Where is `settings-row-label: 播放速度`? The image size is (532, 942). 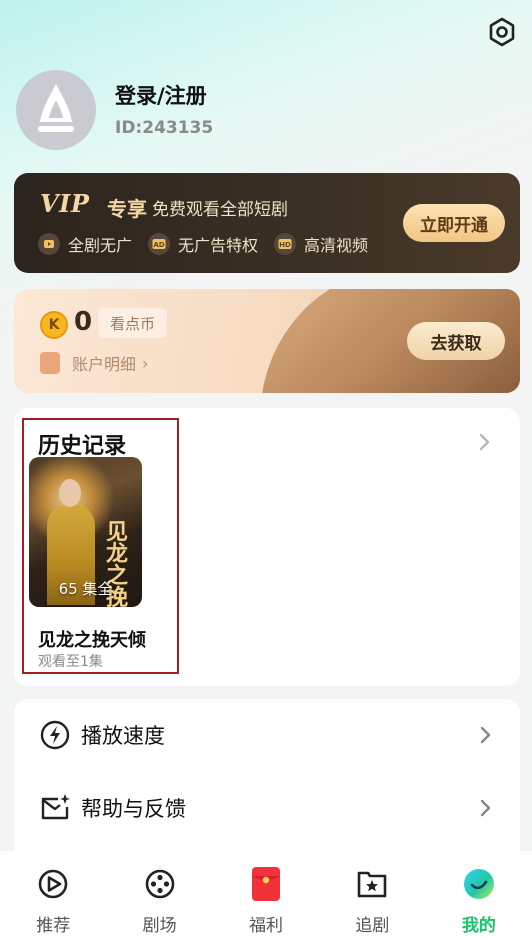
settings-row-label: 播放速度 is located at coordinates (123, 736).